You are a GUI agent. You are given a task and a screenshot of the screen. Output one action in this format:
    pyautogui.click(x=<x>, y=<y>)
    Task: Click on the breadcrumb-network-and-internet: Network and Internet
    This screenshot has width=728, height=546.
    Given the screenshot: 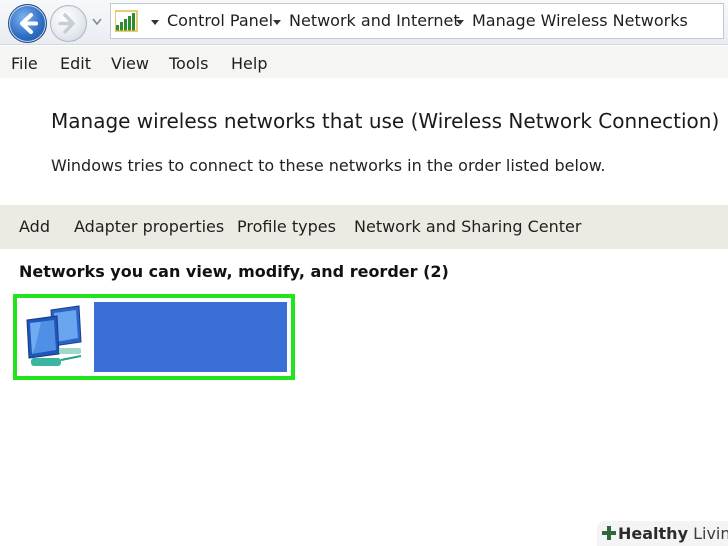 What is the action you would take?
    pyautogui.click(x=374, y=20)
    